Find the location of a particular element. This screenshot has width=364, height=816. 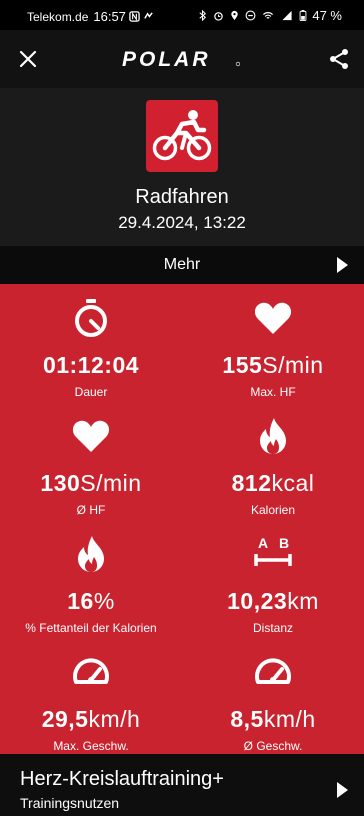

stat-value: 16% is located at coordinates (91, 601).